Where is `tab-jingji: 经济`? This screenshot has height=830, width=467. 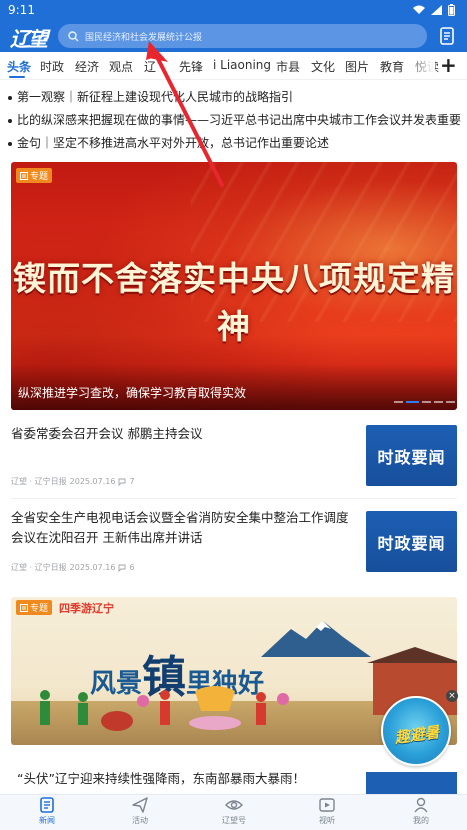 tab-jingji: 经济 is located at coordinates (87, 66).